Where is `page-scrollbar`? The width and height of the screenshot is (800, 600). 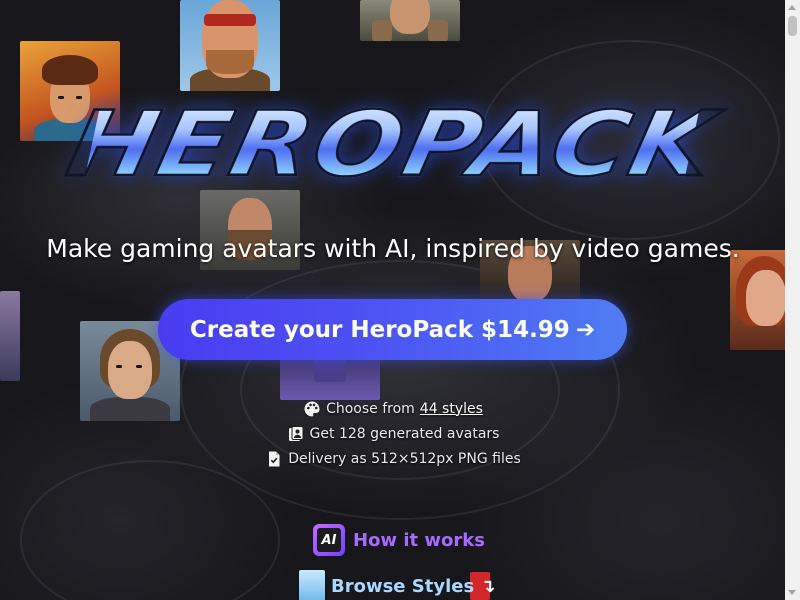
page-scrollbar is located at coordinates (792, 300).